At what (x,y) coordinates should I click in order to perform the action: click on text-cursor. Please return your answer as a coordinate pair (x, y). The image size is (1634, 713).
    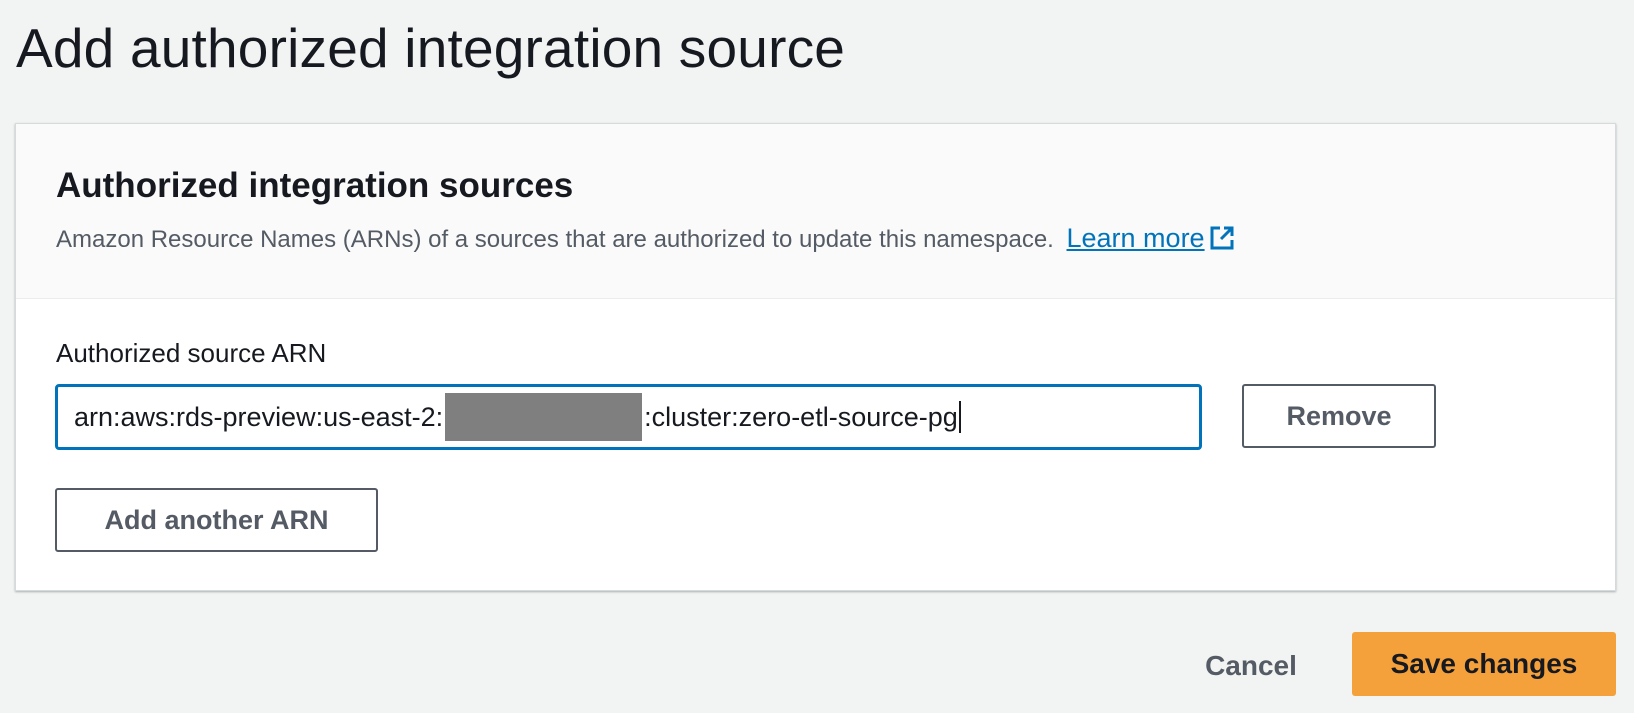
    Looking at the image, I should click on (959, 417).